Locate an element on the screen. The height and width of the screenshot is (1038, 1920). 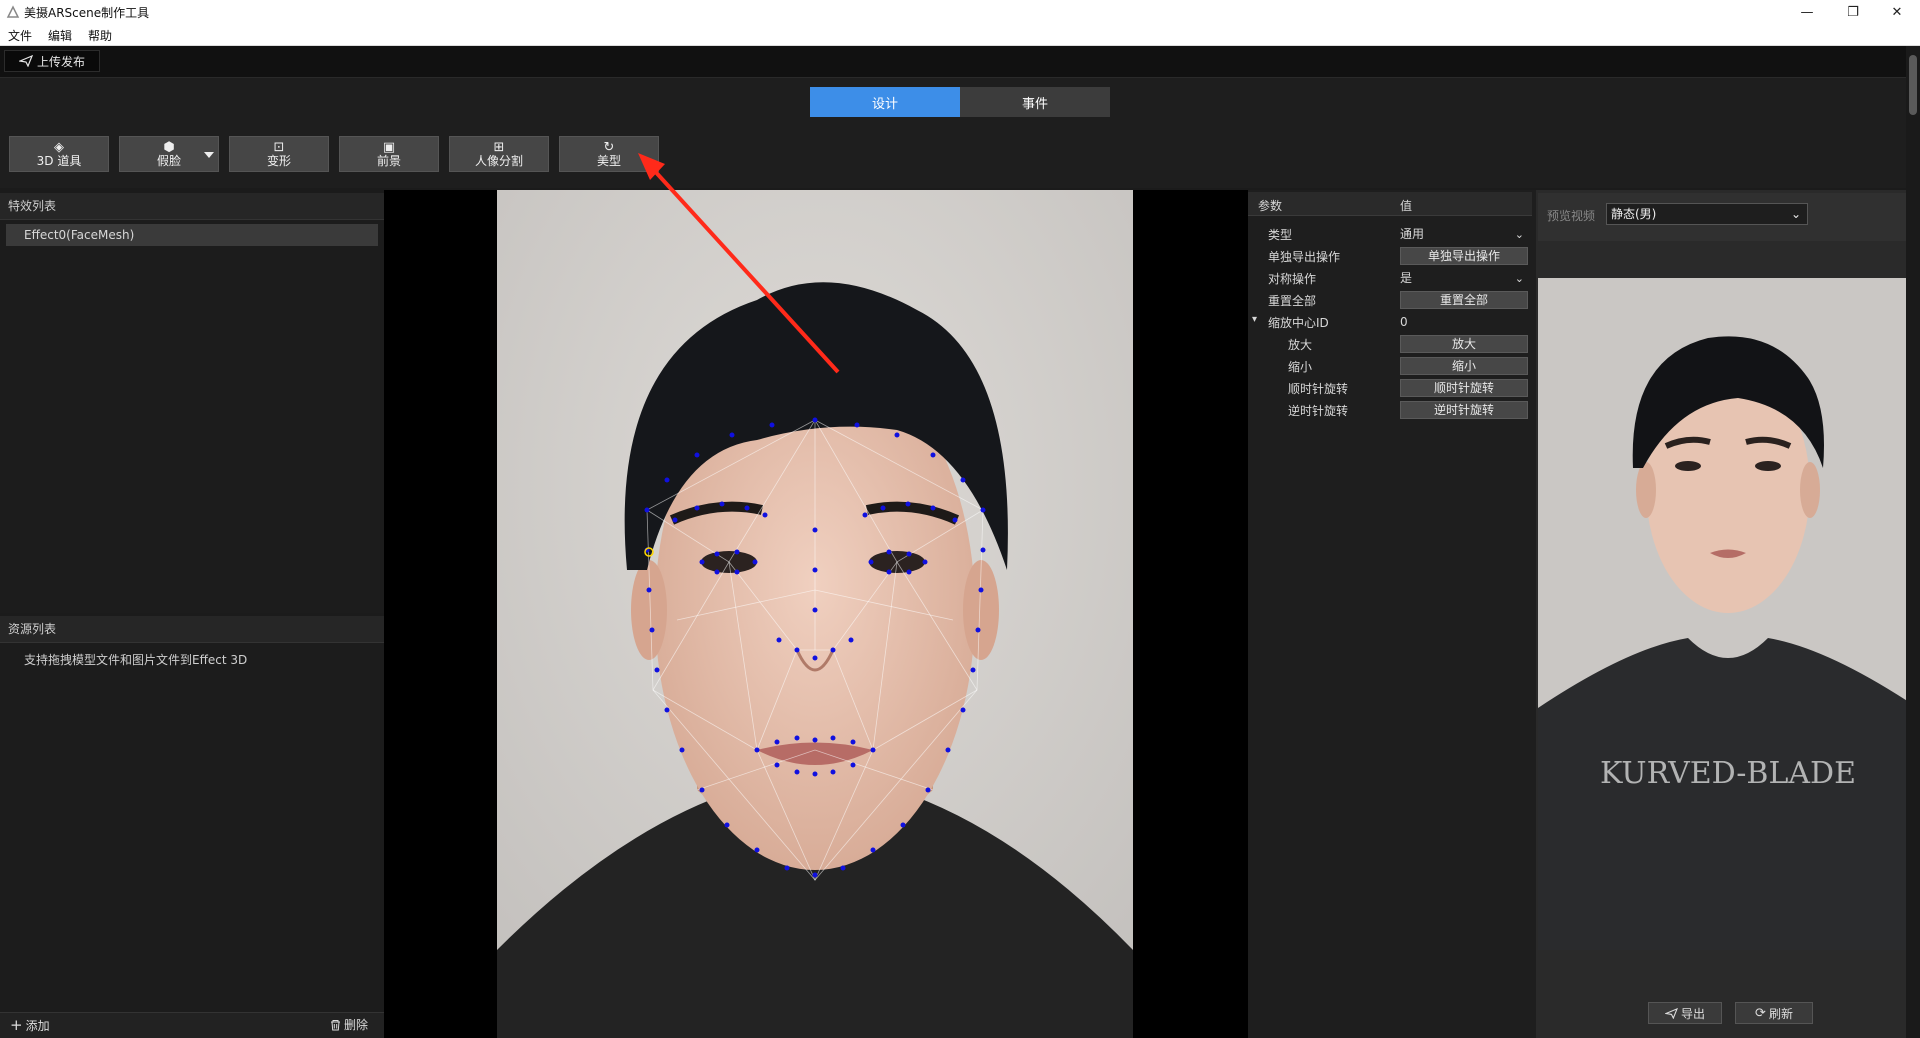
prop-name: 顺时针旋转 is located at coordinates (1318, 389).